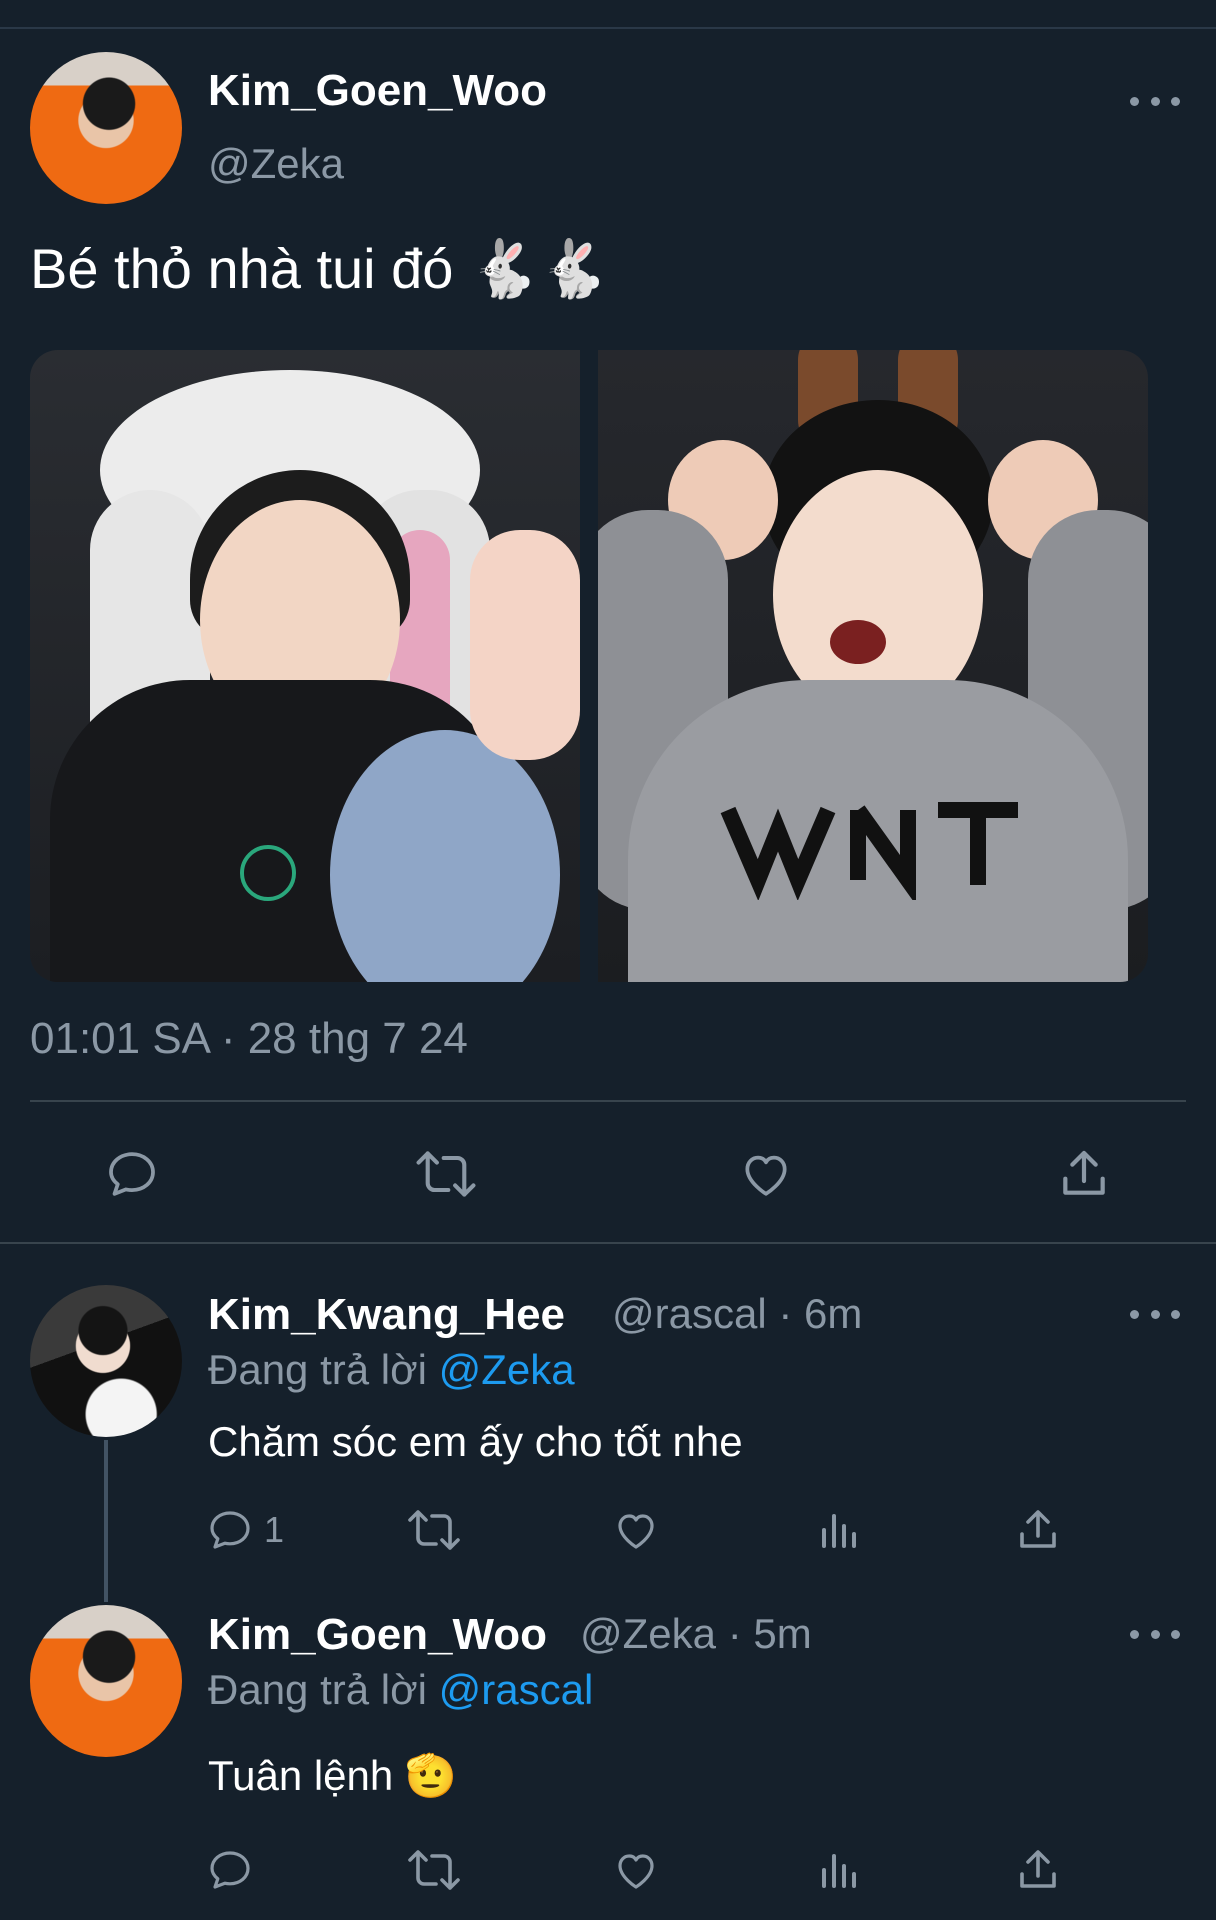 The height and width of the screenshot is (1920, 1216). Describe the element at coordinates (507, 1369) in the screenshot. I see `replying-mention: @Zeka` at that location.